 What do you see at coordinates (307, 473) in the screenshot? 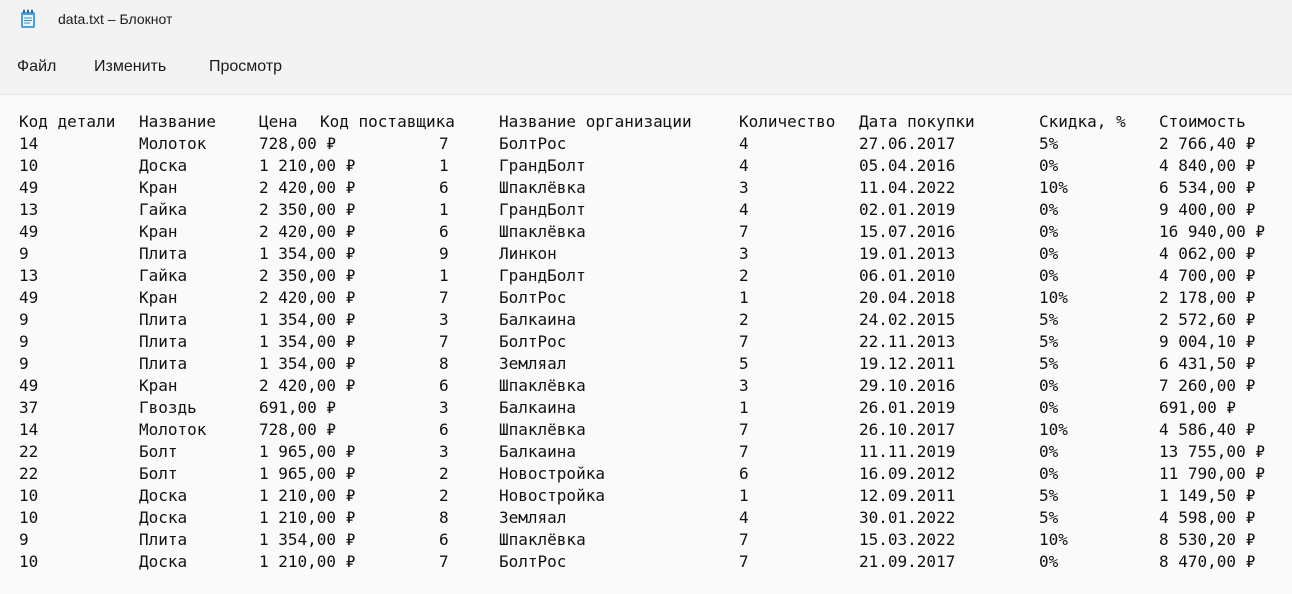
I see `cell-price: 1 965,00 ₽` at bounding box center [307, 473].